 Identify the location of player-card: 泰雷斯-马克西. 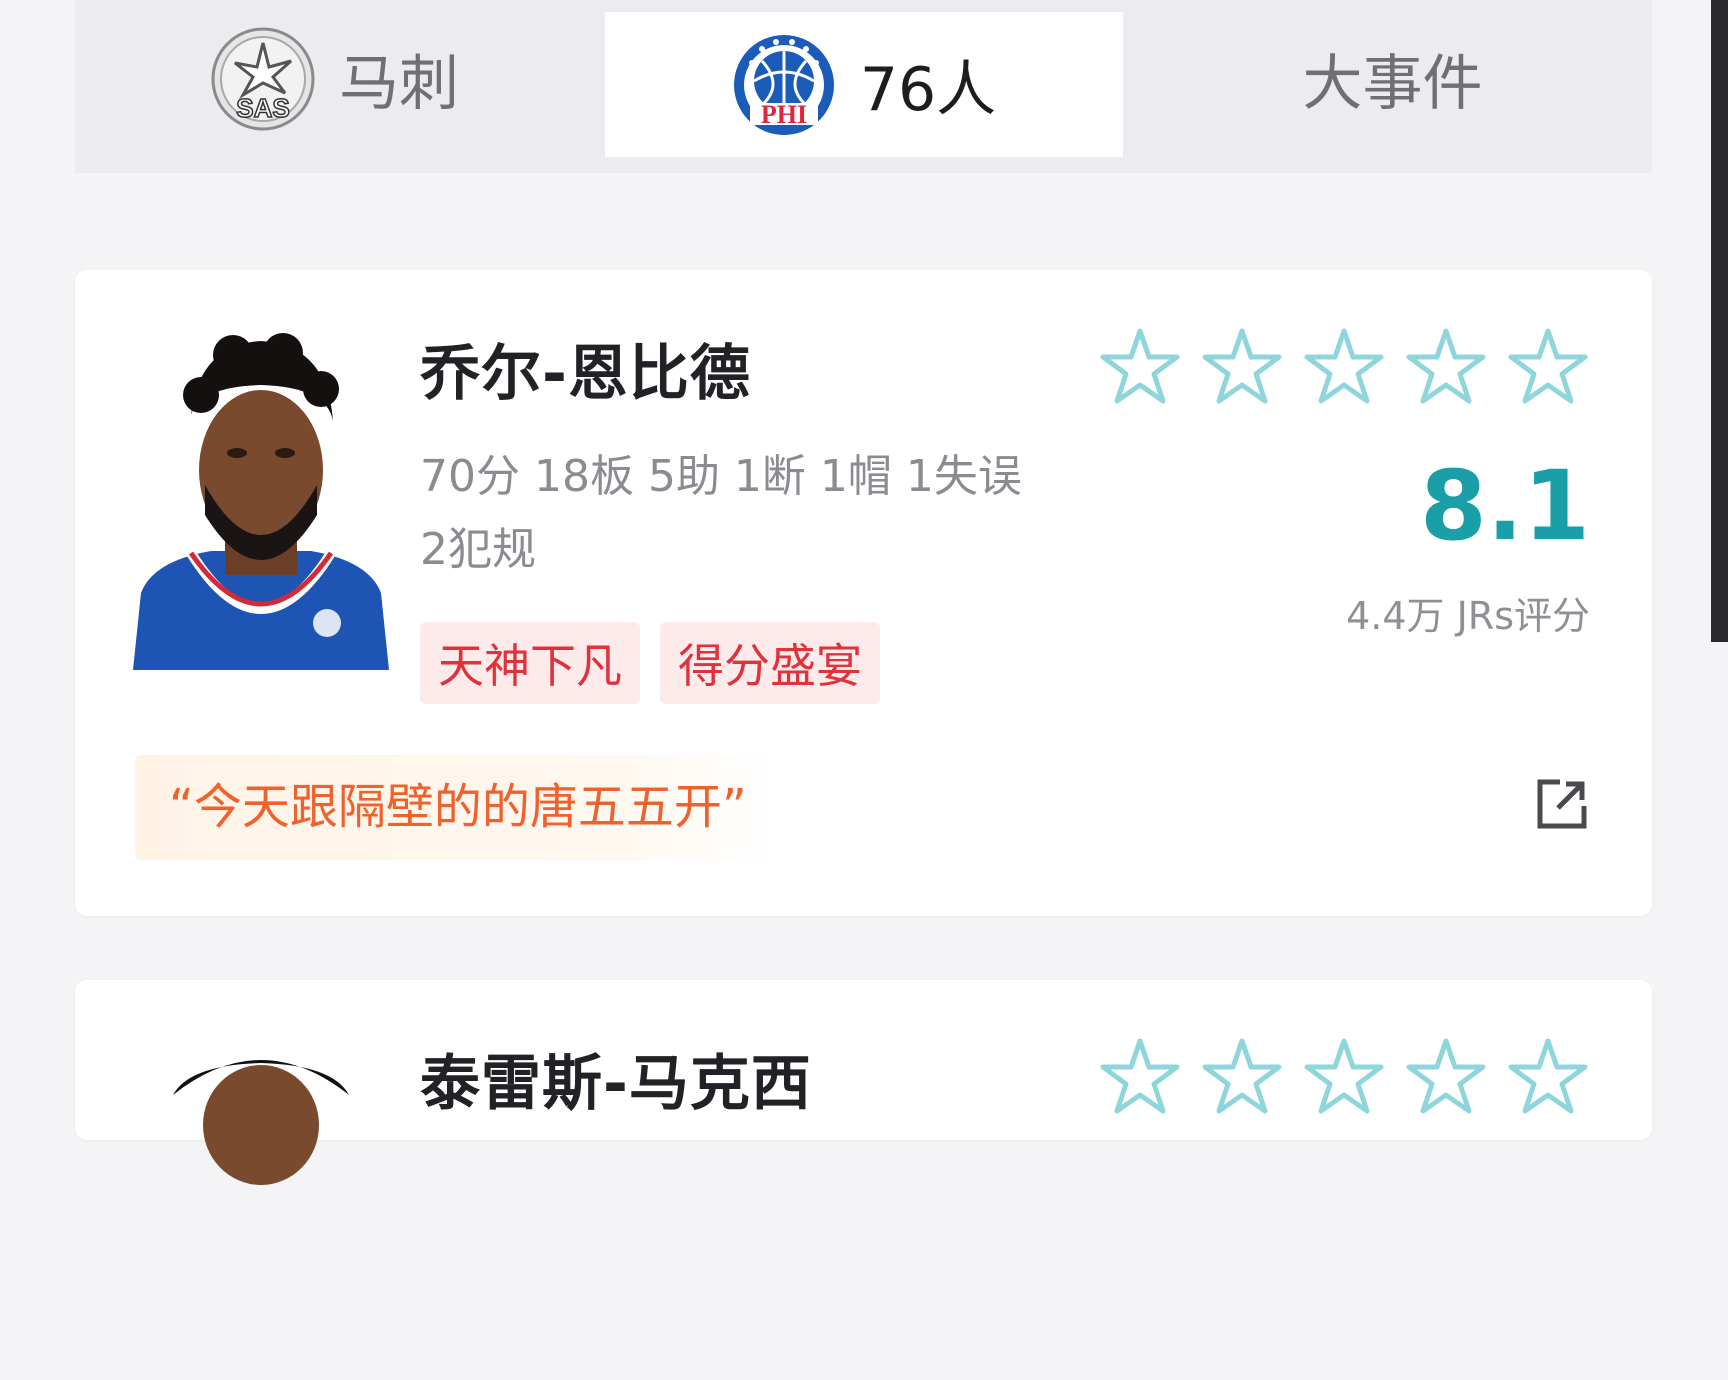
(863, 1082).